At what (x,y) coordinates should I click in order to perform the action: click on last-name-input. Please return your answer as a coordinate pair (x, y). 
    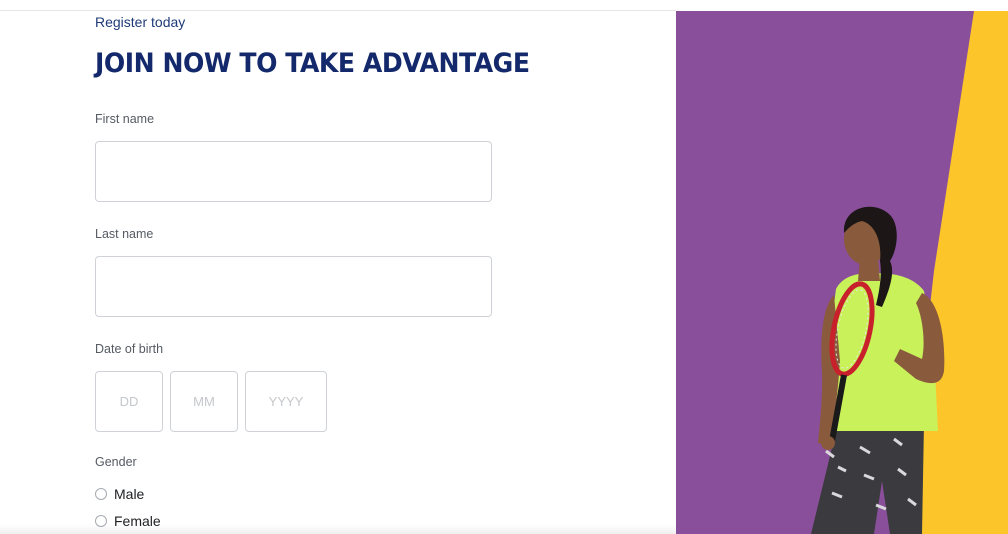
    Looking at the image, I should click on (293, 286).